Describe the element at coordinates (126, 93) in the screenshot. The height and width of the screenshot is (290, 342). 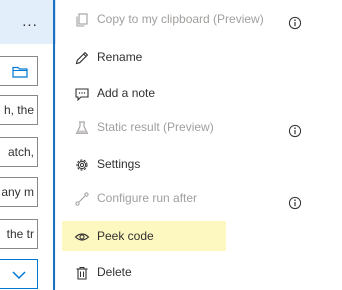
I see `menu-item-label: Add a note` at that location.